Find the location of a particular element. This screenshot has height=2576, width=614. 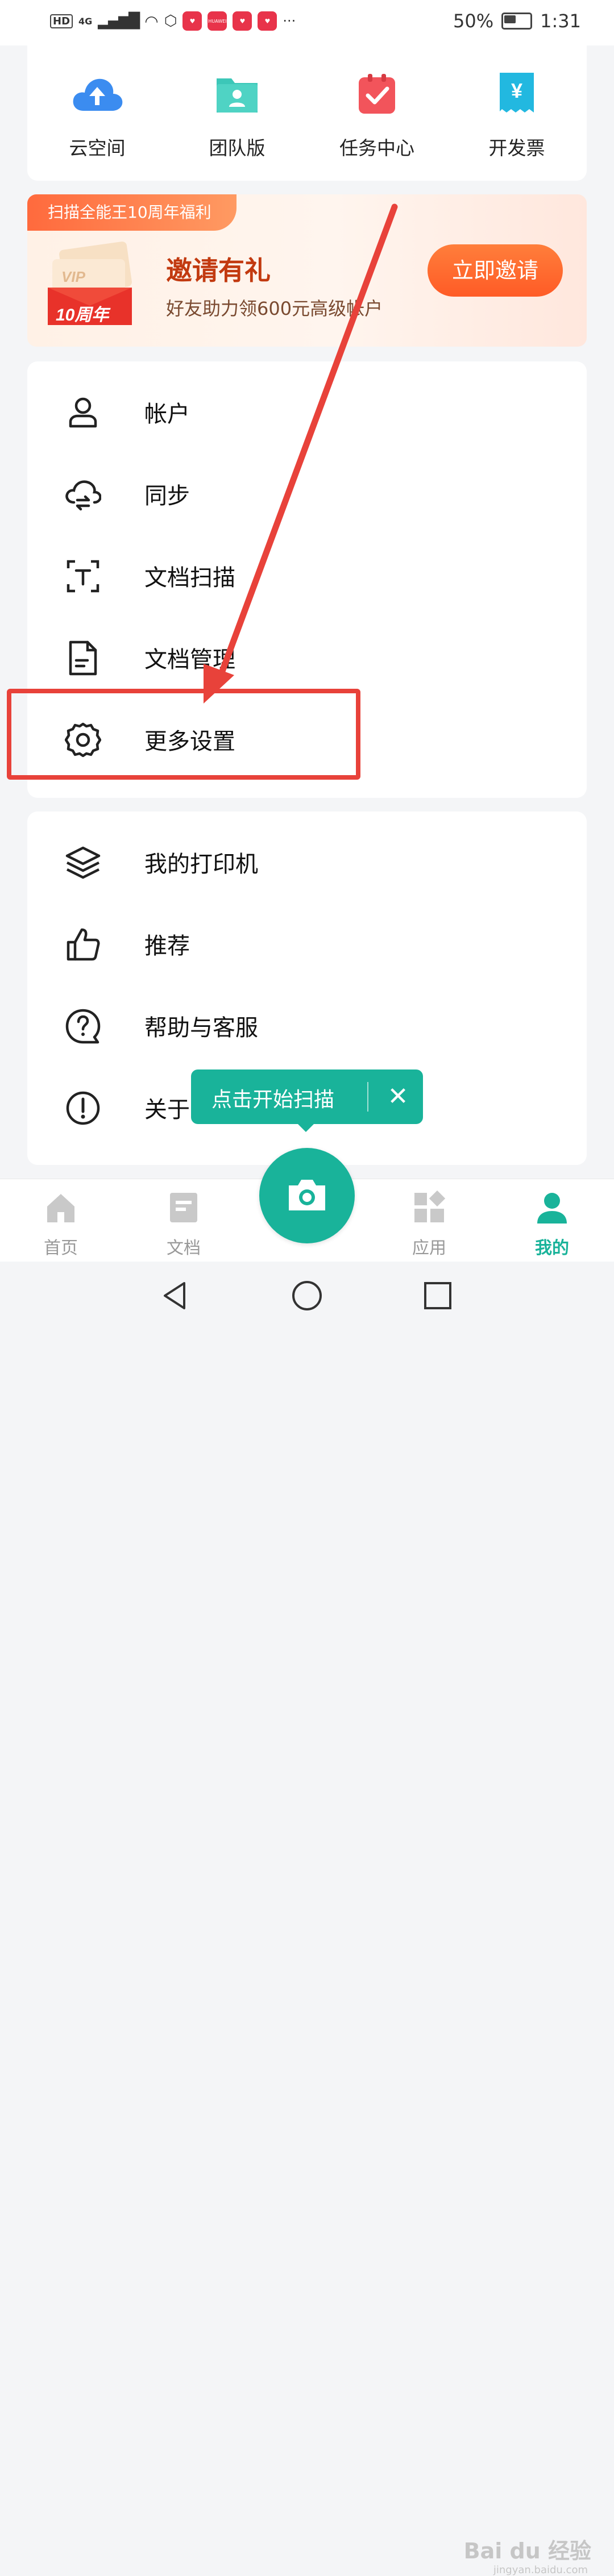

menu-item-doc-scan: 文档扫描 is located at coordinates (307, 574).